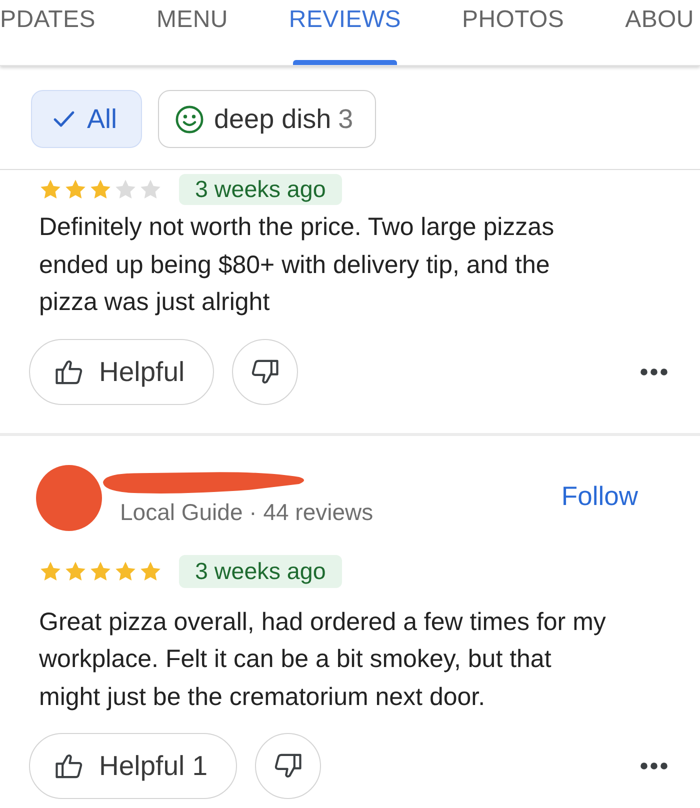 Image resolution: width=700 pixels, height=808 pixels. I want to click on filter-chip: deep dish 3, so click(267, 119).